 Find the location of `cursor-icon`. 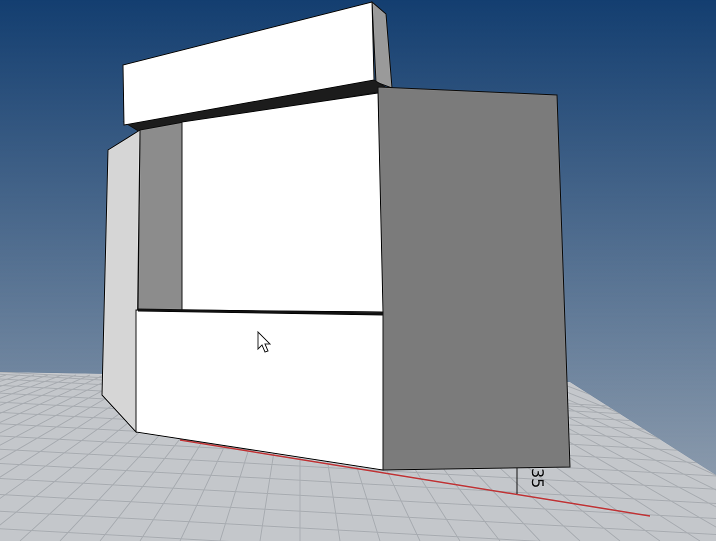

cursor-icon is located at coordinates (265, 341).